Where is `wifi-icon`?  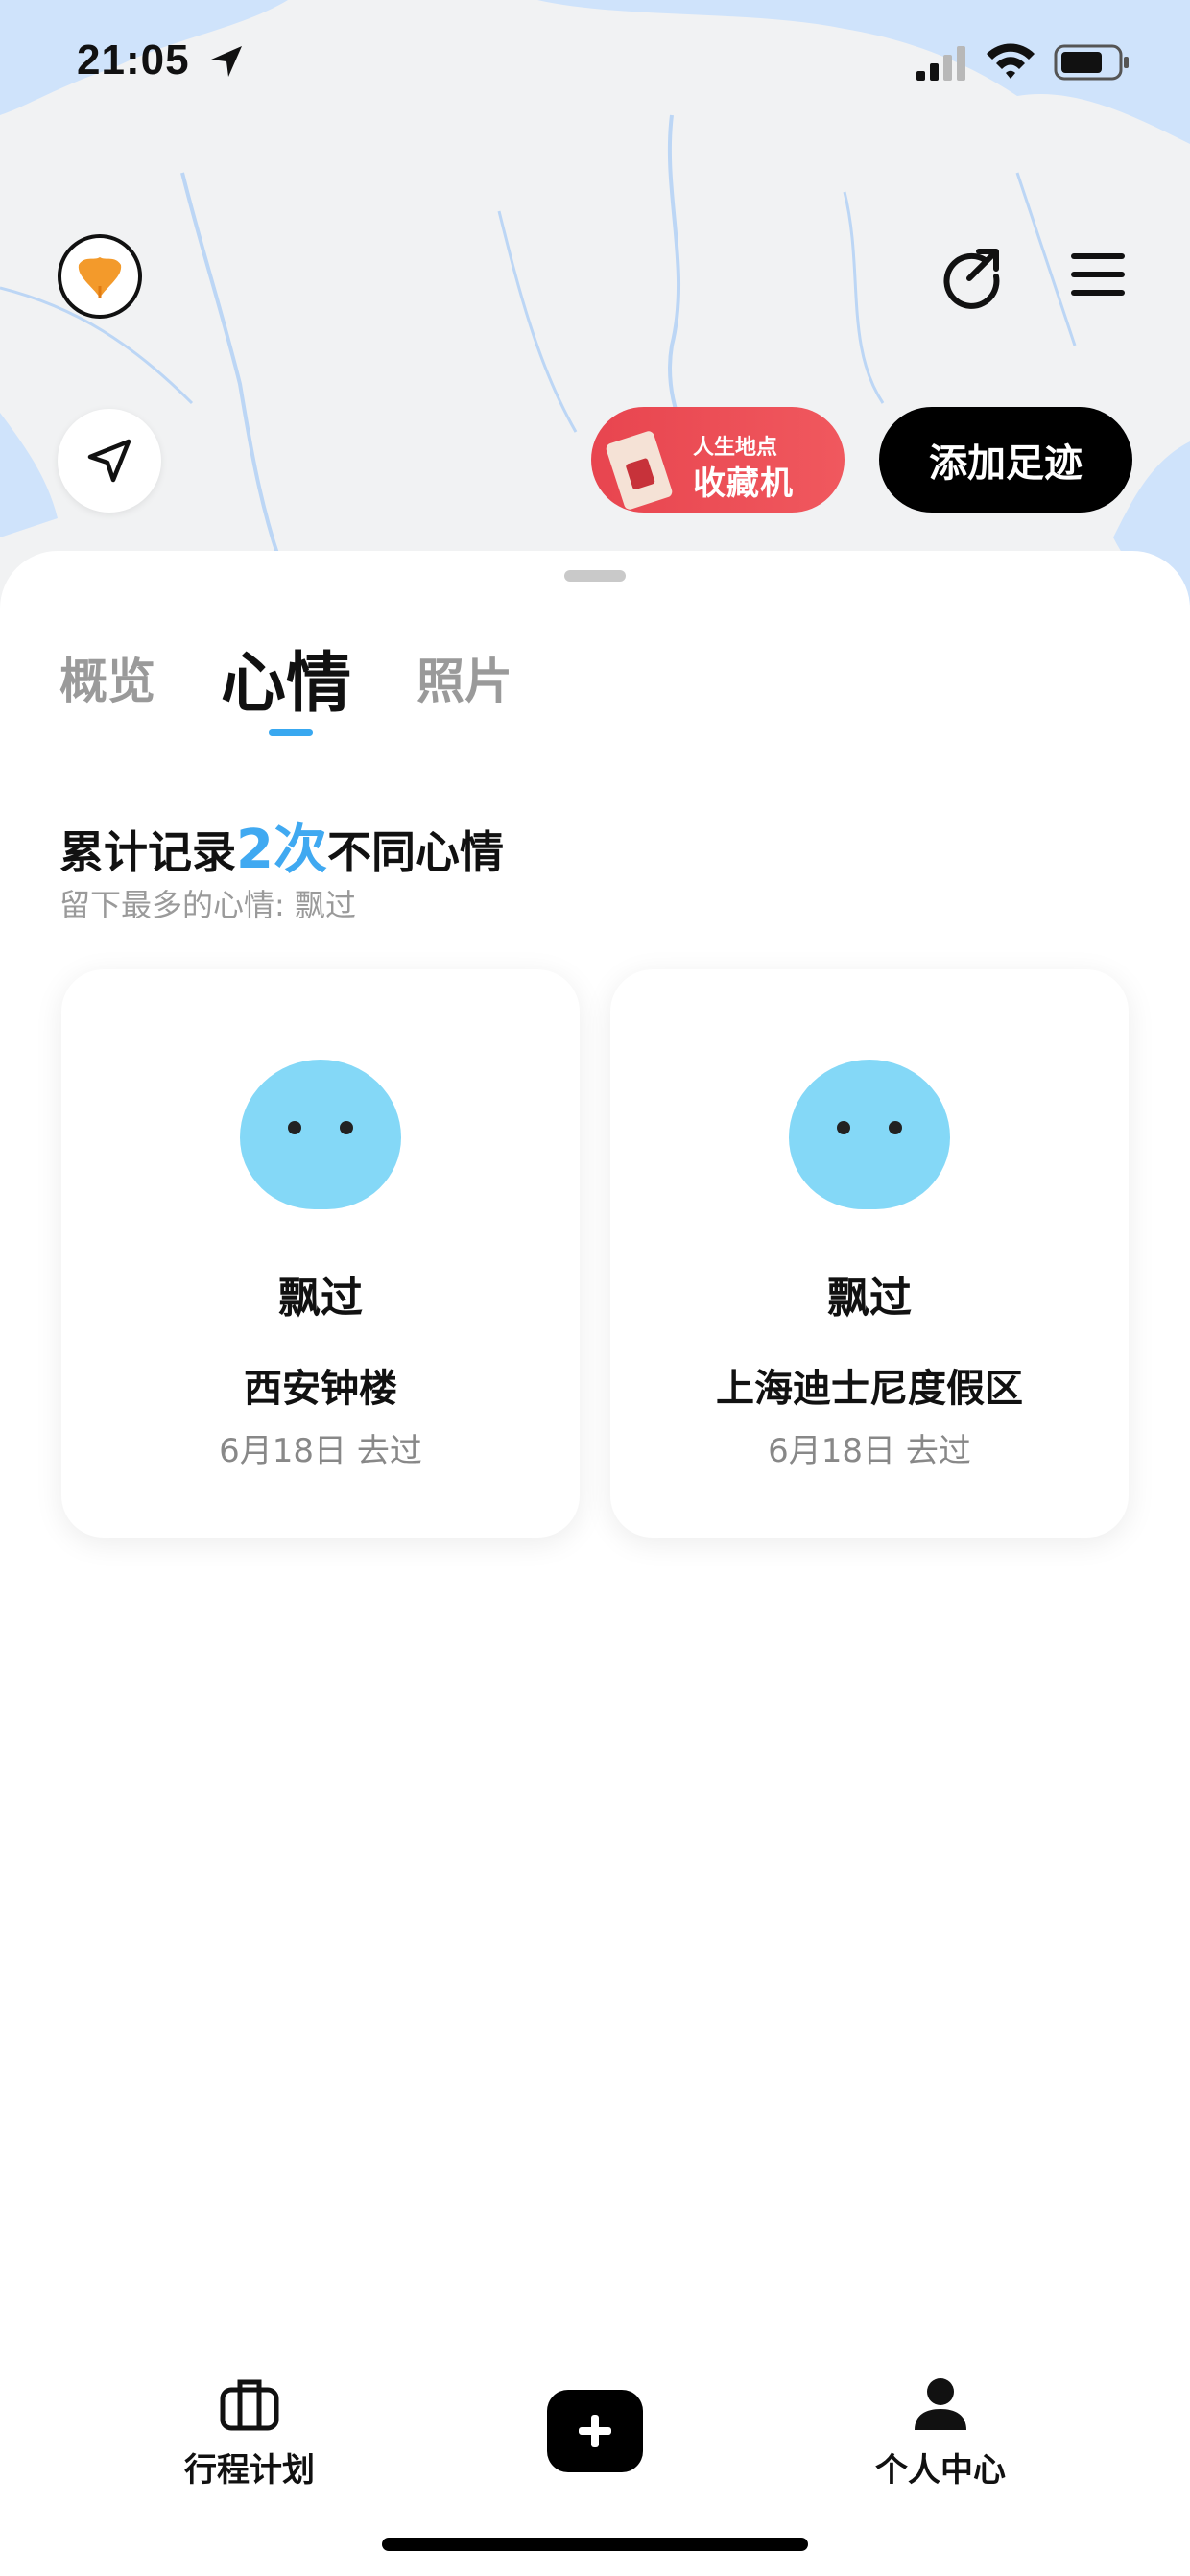 wifi-icon is located at coordinates (1011, 61).